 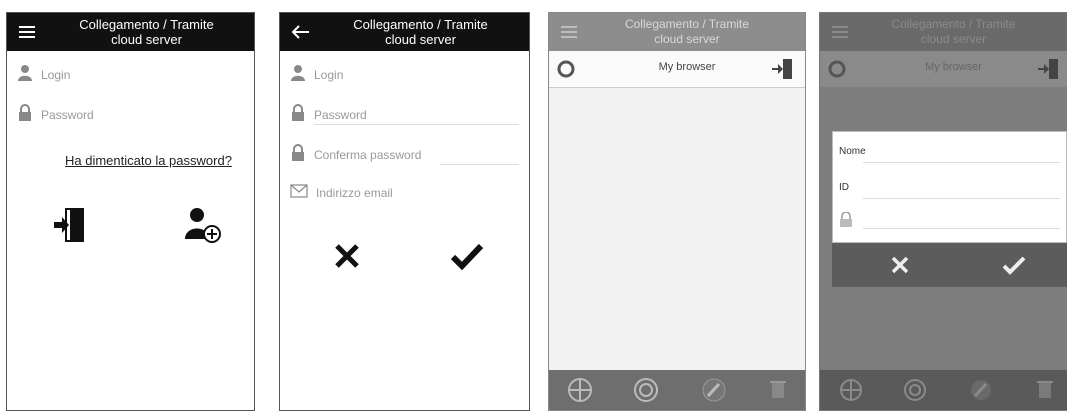 What do you see at coordinates (961, 198) in the screenshot?
I see `id-underline` at bounding box center [961, 198].